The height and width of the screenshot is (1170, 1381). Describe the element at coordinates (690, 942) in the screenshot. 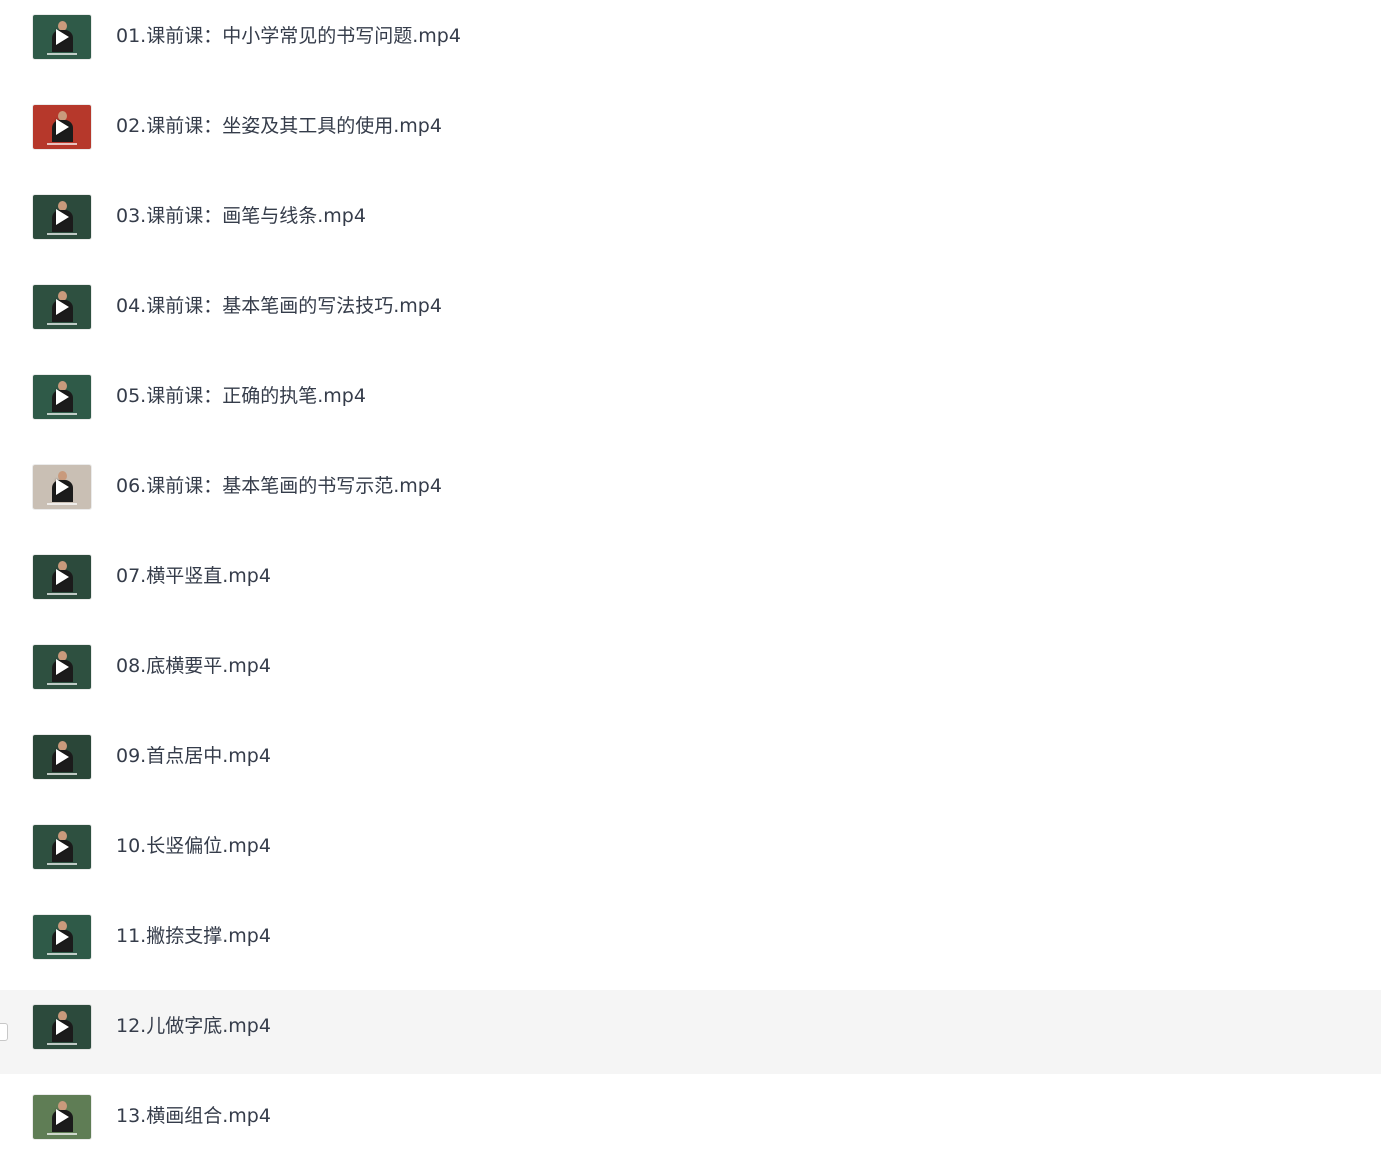

I see `file-row: 11.撇捺支撑.mp4` at that location.